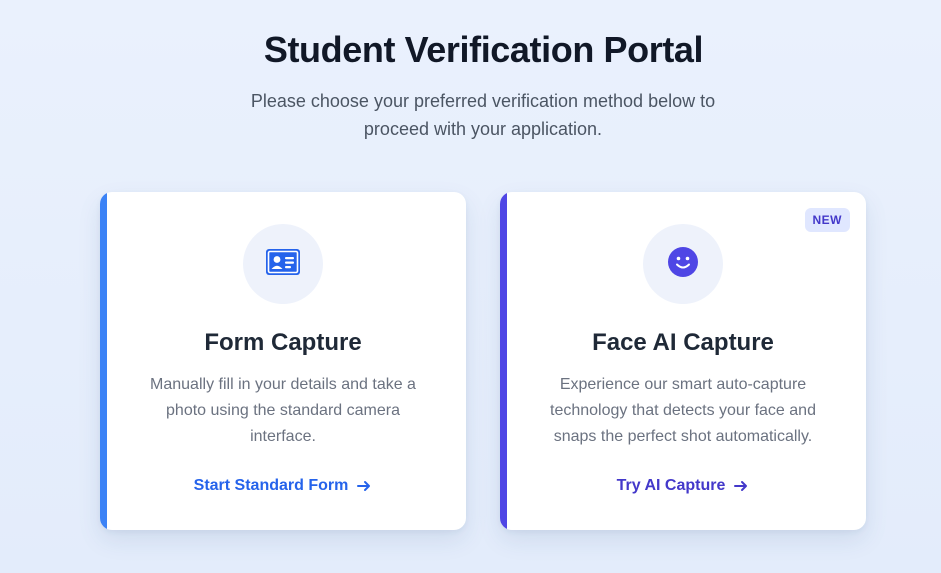  Describe the element at coordinates (671, 485) in the screenshot. I see `link-label: Try AI Capture` at that location.